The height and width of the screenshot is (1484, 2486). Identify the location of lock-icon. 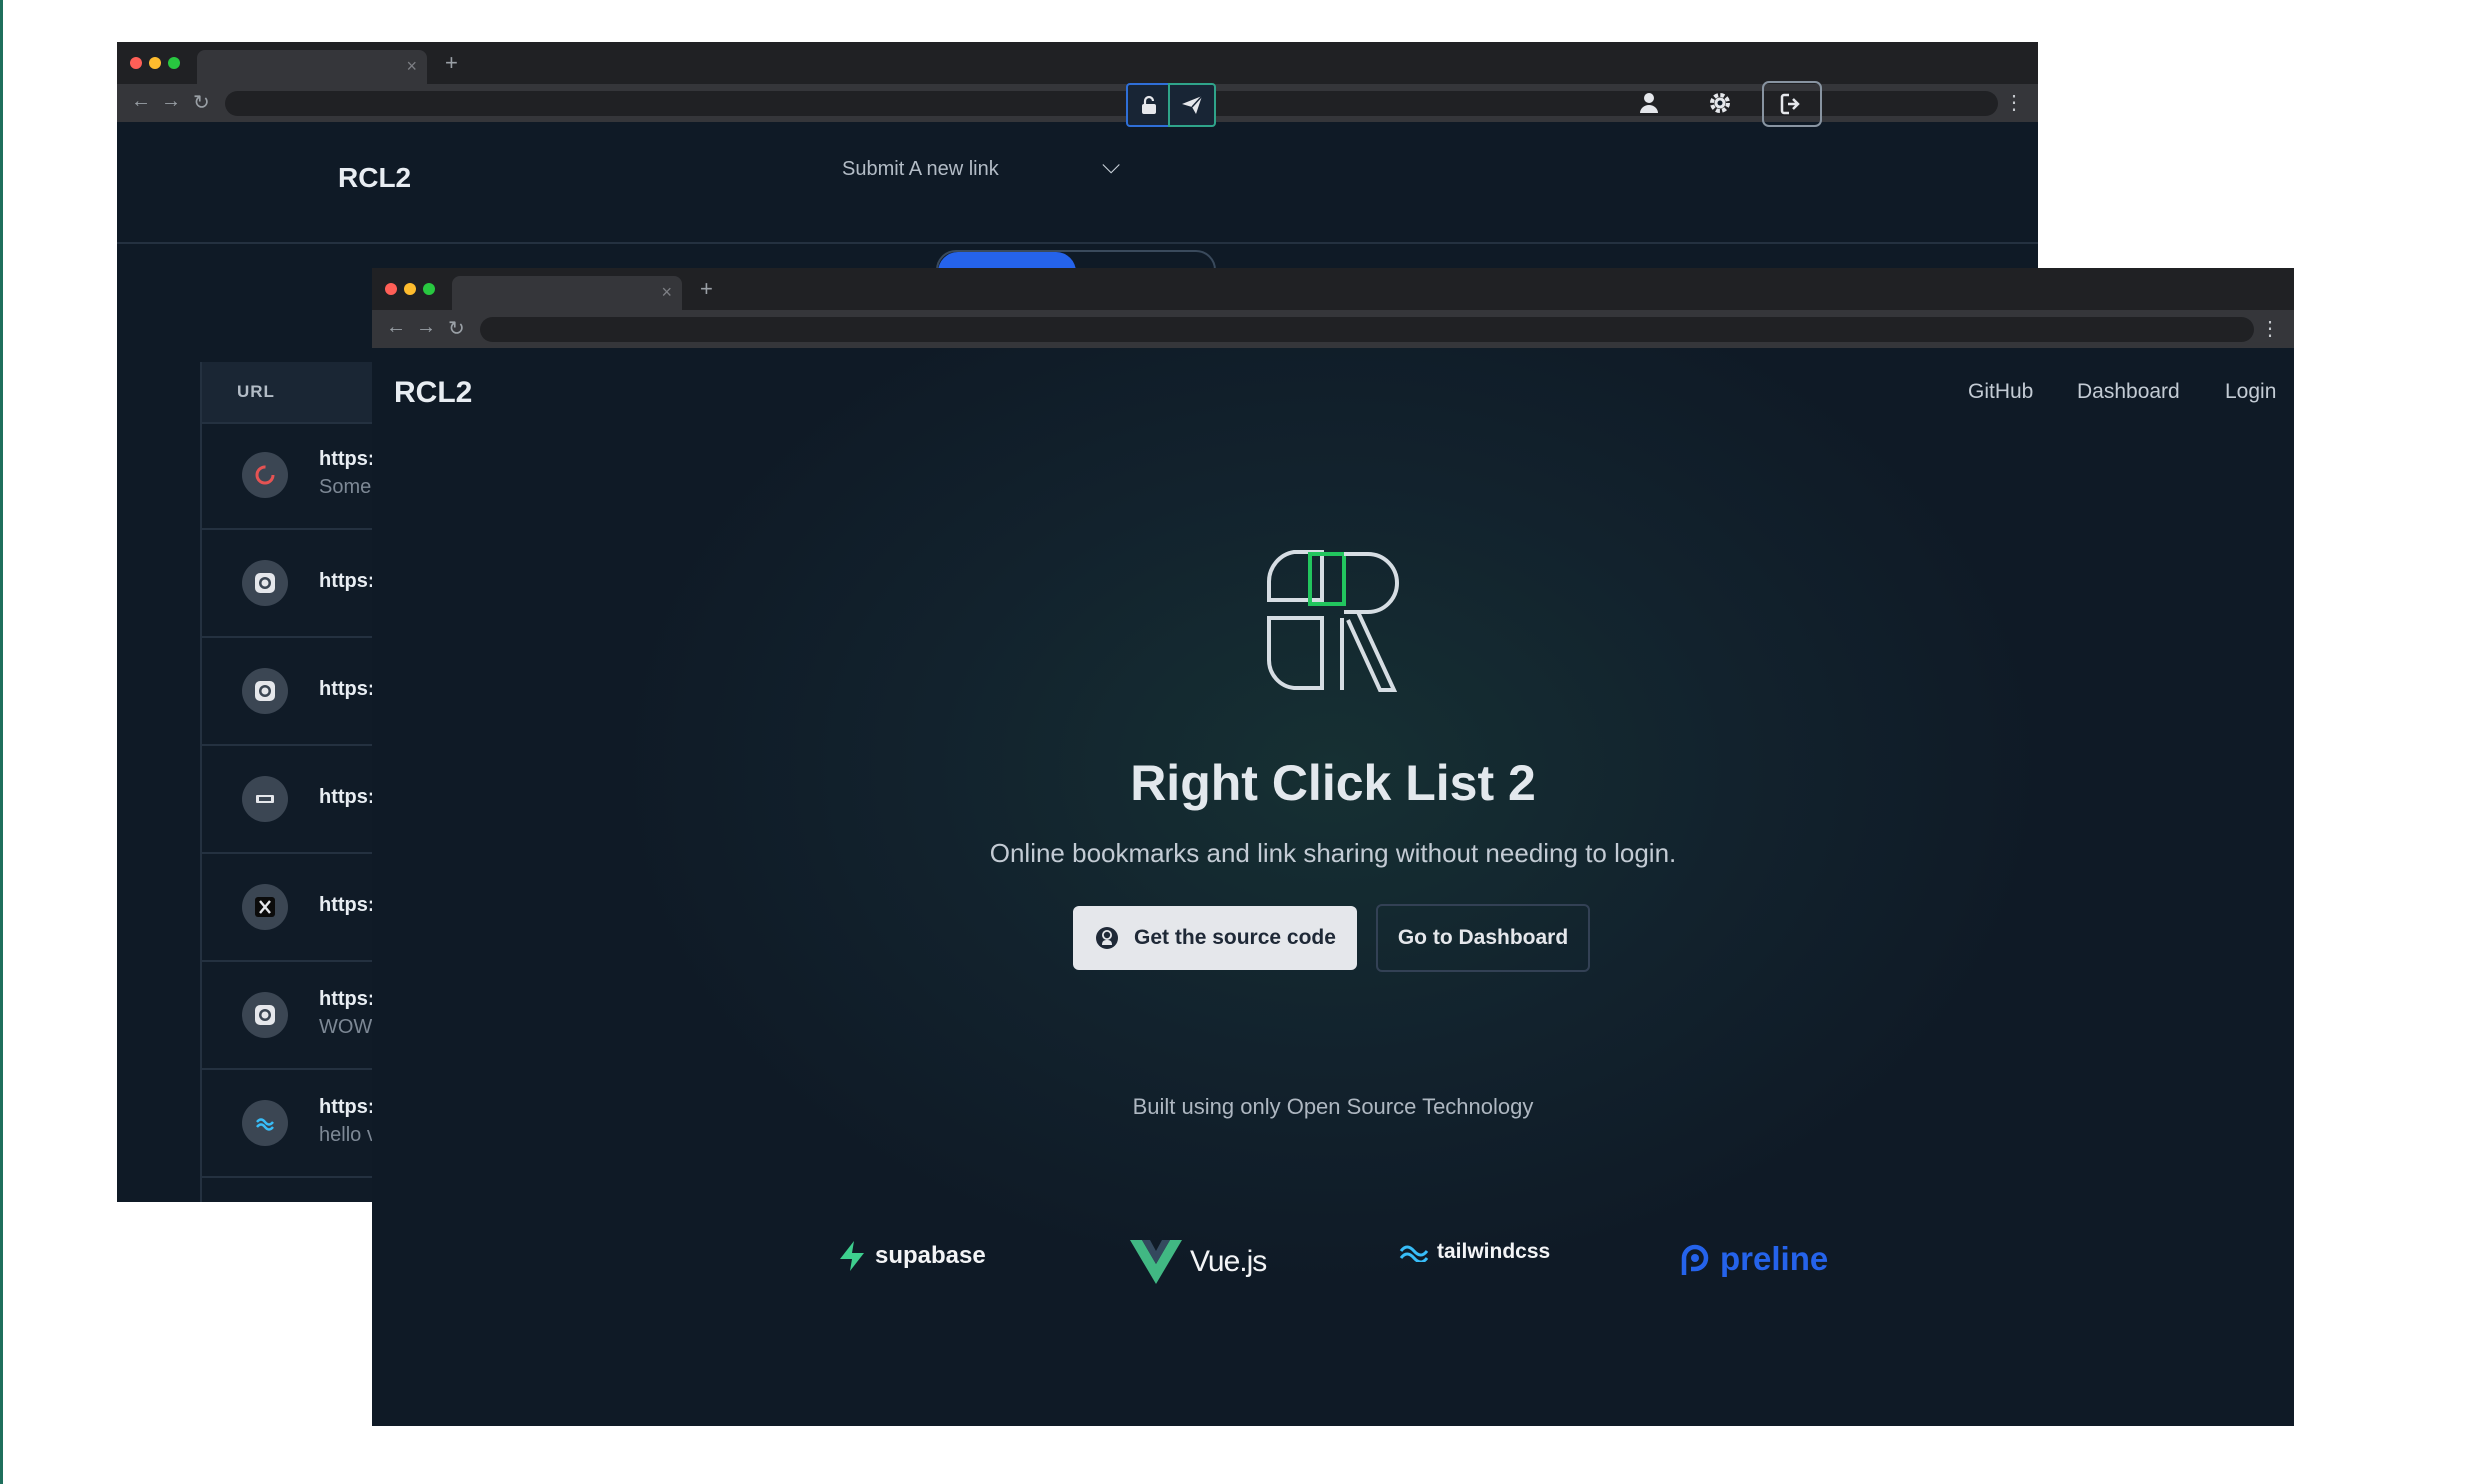
(1149, 104).